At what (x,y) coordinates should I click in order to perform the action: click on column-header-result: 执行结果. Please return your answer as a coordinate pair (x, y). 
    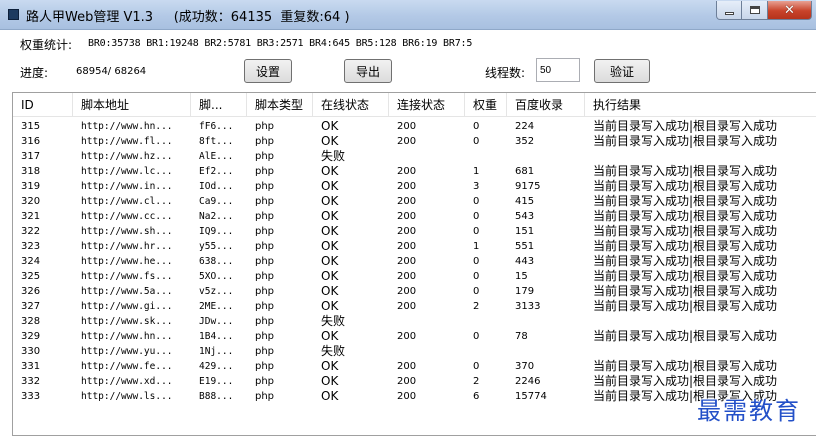
    Looking at the image, I should click on (700, 105).